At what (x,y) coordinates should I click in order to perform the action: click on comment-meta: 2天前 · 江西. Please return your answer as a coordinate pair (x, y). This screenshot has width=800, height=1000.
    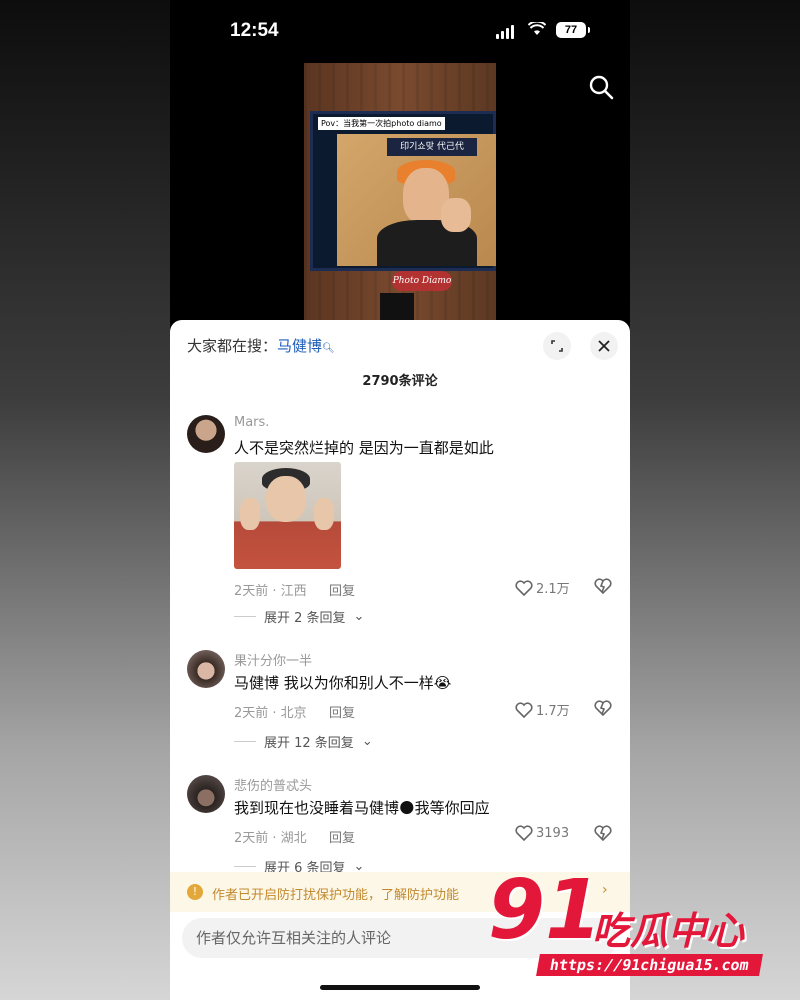
    Looking at the image, I should click on (270, 591).